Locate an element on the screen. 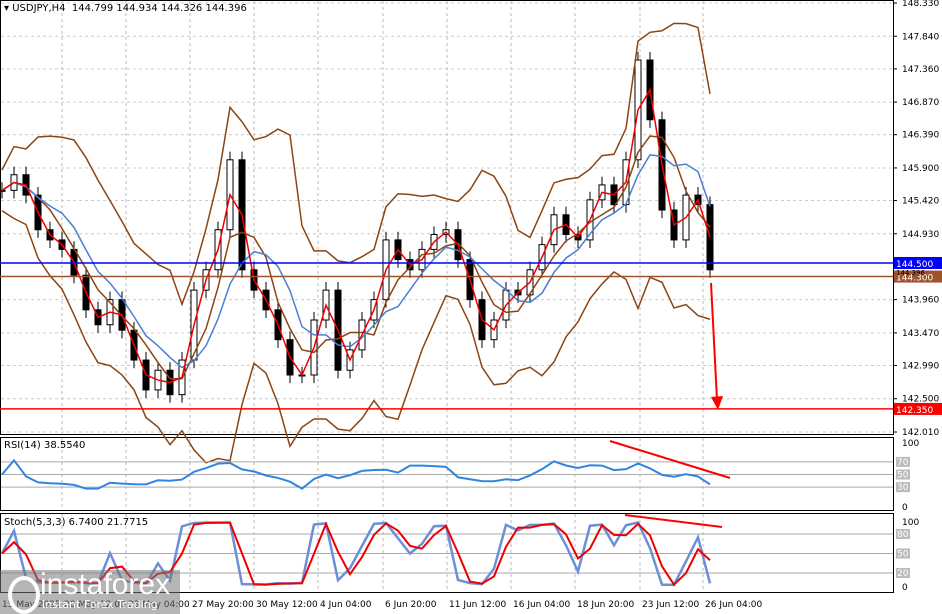  time-tick-label: 26 Jun 04:00 is located at coordinates (733, 605).